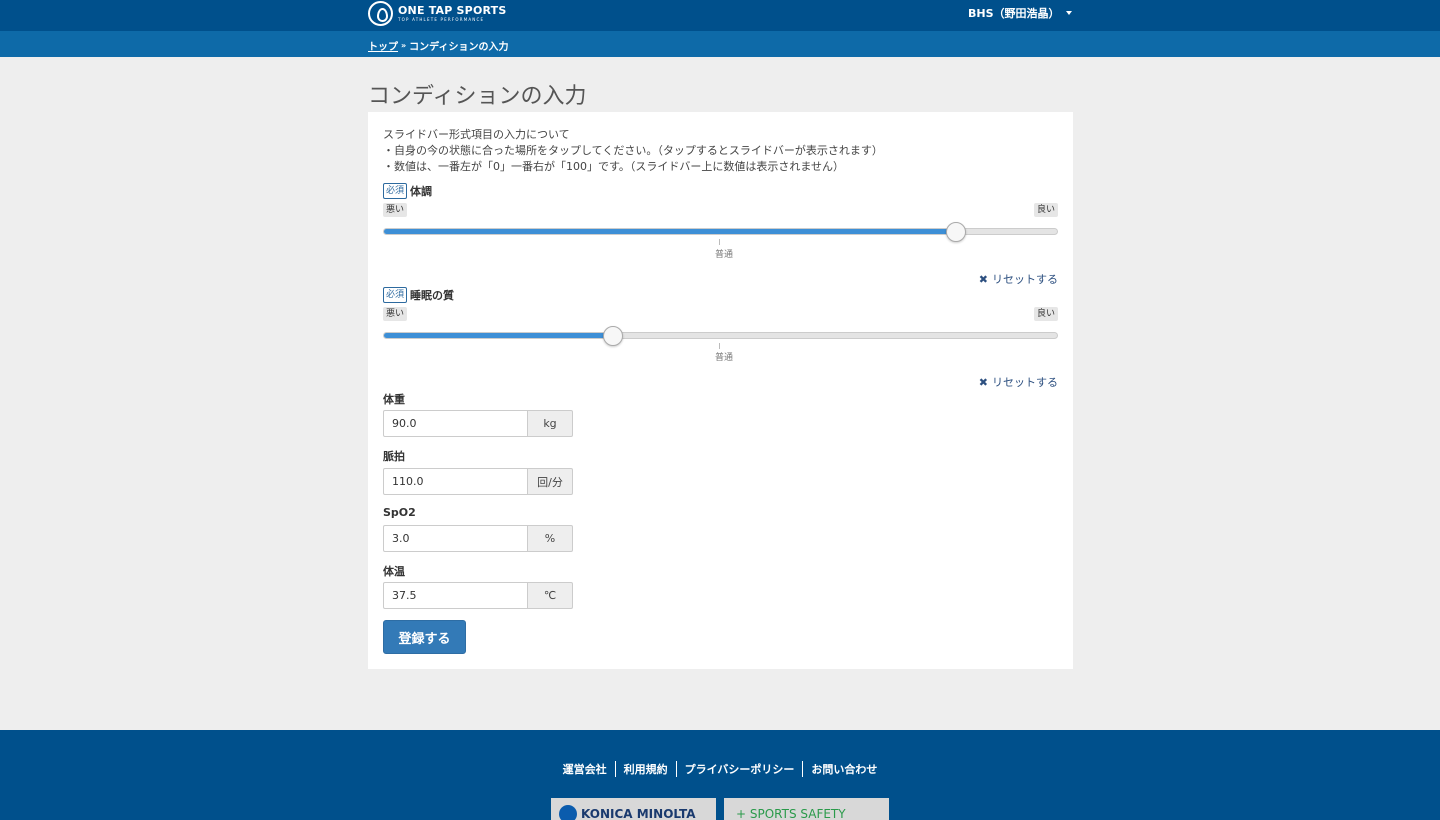 The width and height of the screenshot is (1440, 820). Describe the element at coordinates (739, 769) in the screenshot. I see `footer-link-privacy: プライバシーポリシー` at that location.